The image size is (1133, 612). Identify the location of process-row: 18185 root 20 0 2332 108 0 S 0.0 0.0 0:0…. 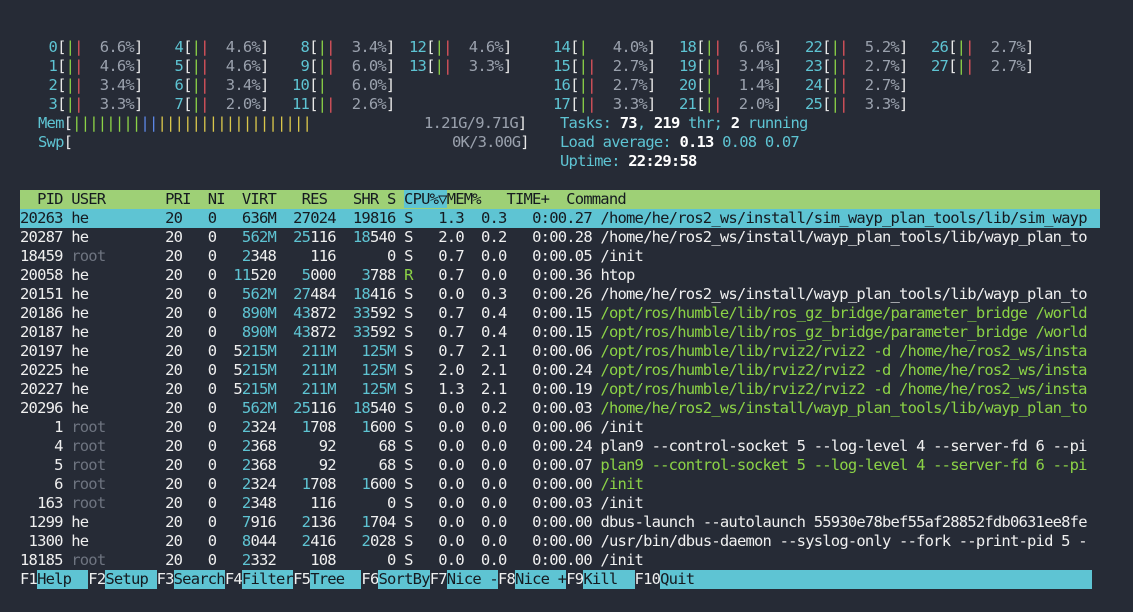
(332, 560).